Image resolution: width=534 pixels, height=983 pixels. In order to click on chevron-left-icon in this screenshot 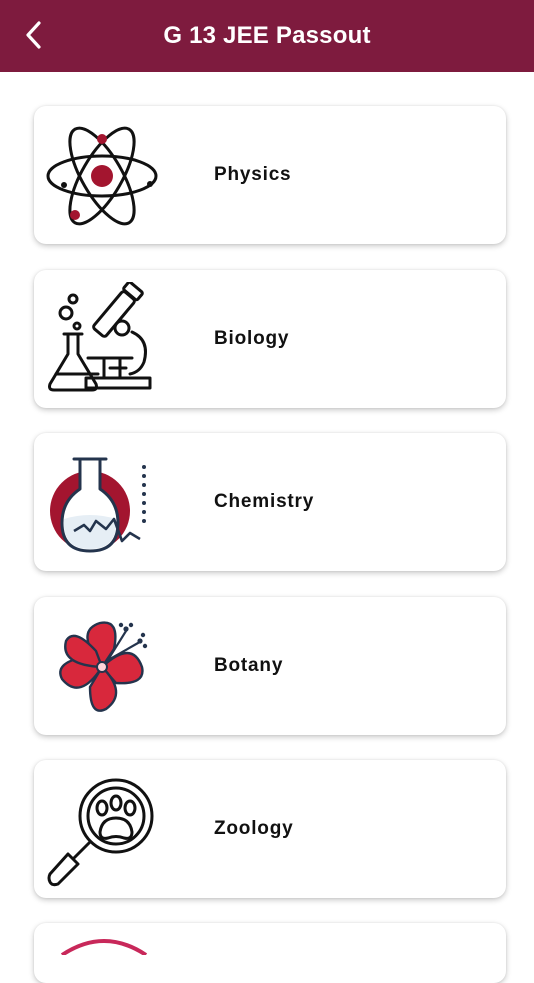, I will do `click(33, 35)`.